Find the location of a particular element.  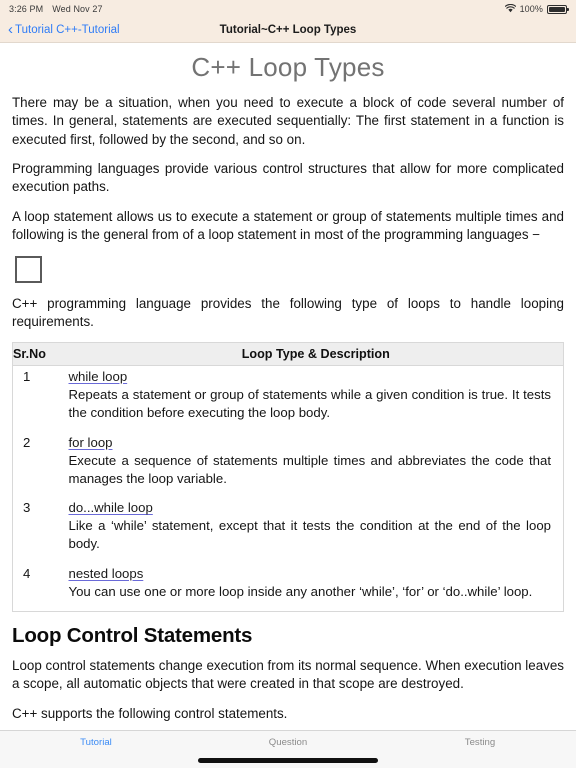

row-srno: 4 is located at coordinates (27, 574).